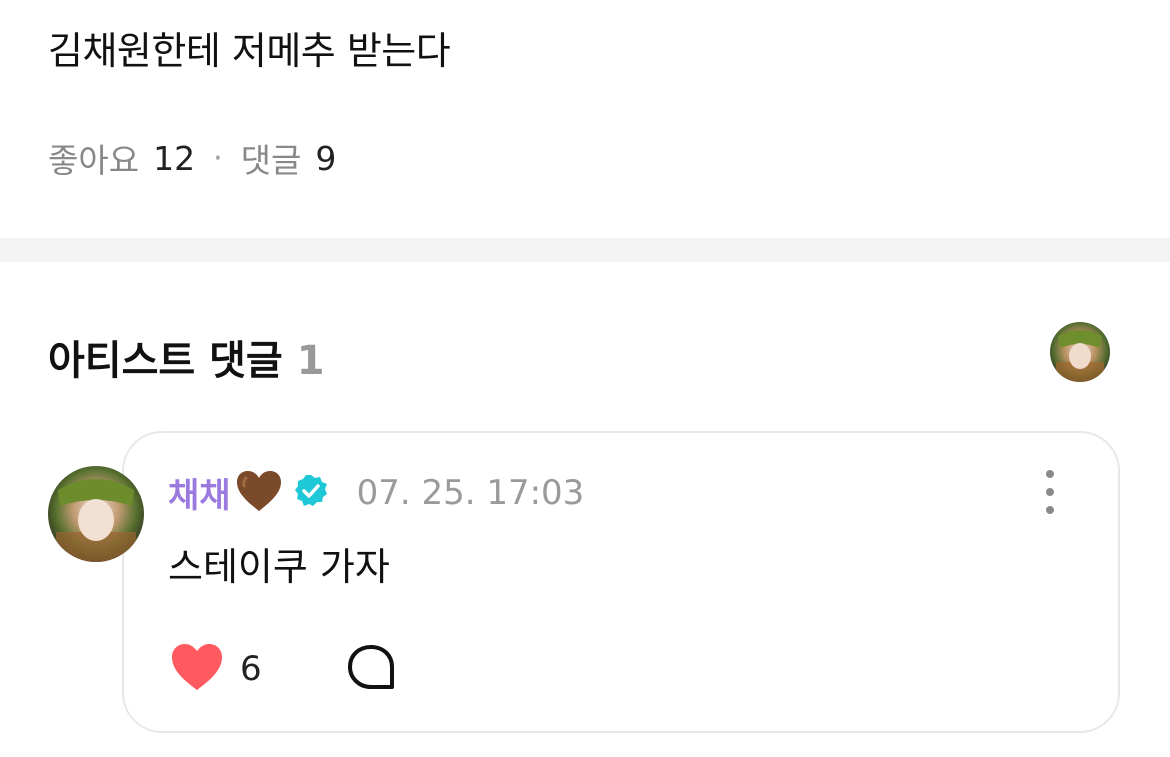  Describe the element at coordinates (251, 669) in the screenshot. I see `like-count: 6` at that location.